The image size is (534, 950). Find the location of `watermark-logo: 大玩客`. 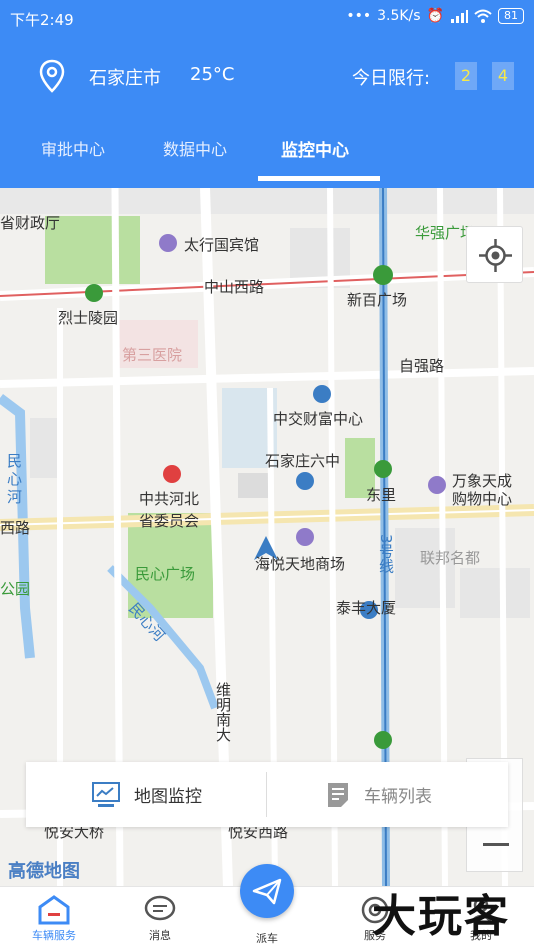

watermark-logo: 大玩客 is located at coordinates (441, 916).